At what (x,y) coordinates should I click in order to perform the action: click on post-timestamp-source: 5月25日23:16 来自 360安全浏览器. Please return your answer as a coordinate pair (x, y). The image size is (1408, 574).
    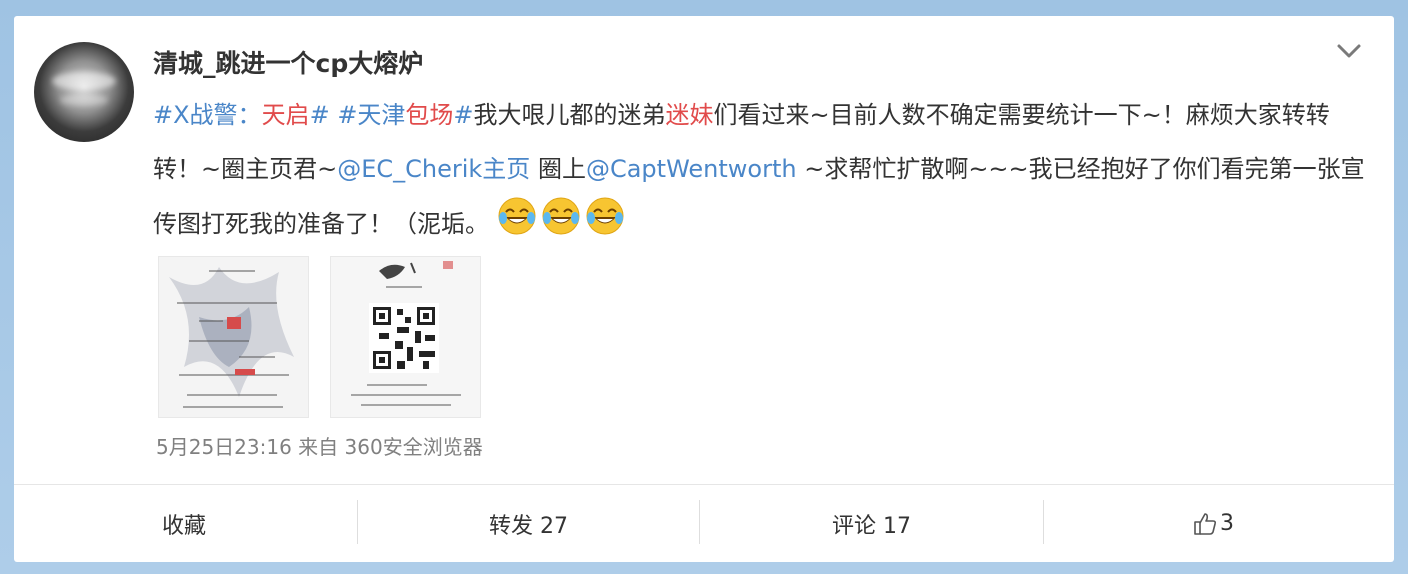
    Looking at the image, I should click on (319, 447).